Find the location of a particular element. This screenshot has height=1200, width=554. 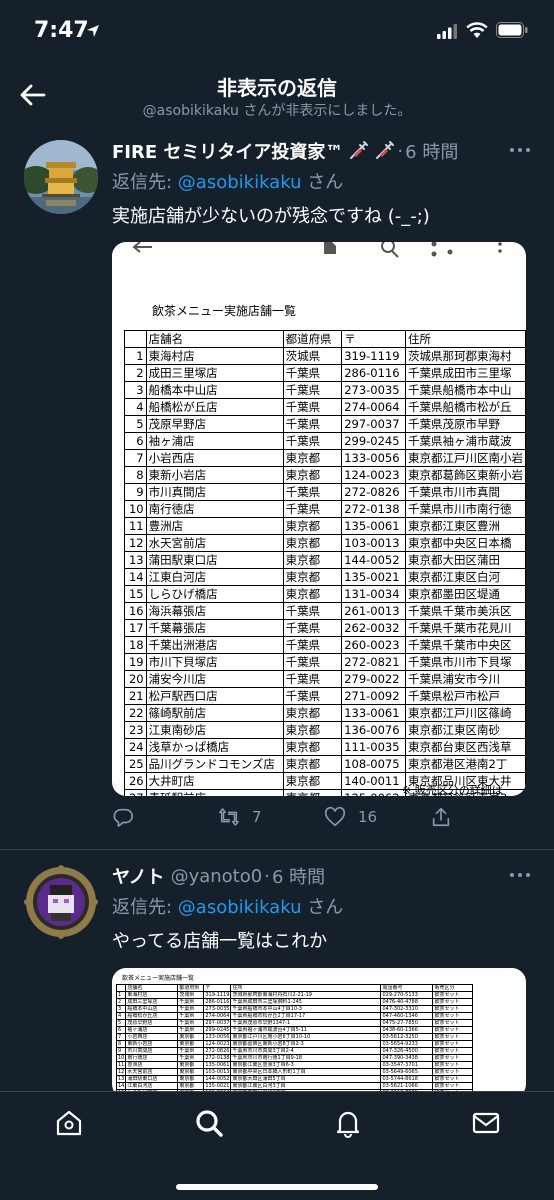

document-footer-note: ※ 販売区分の詳細は is located at coordinates (452, 790).